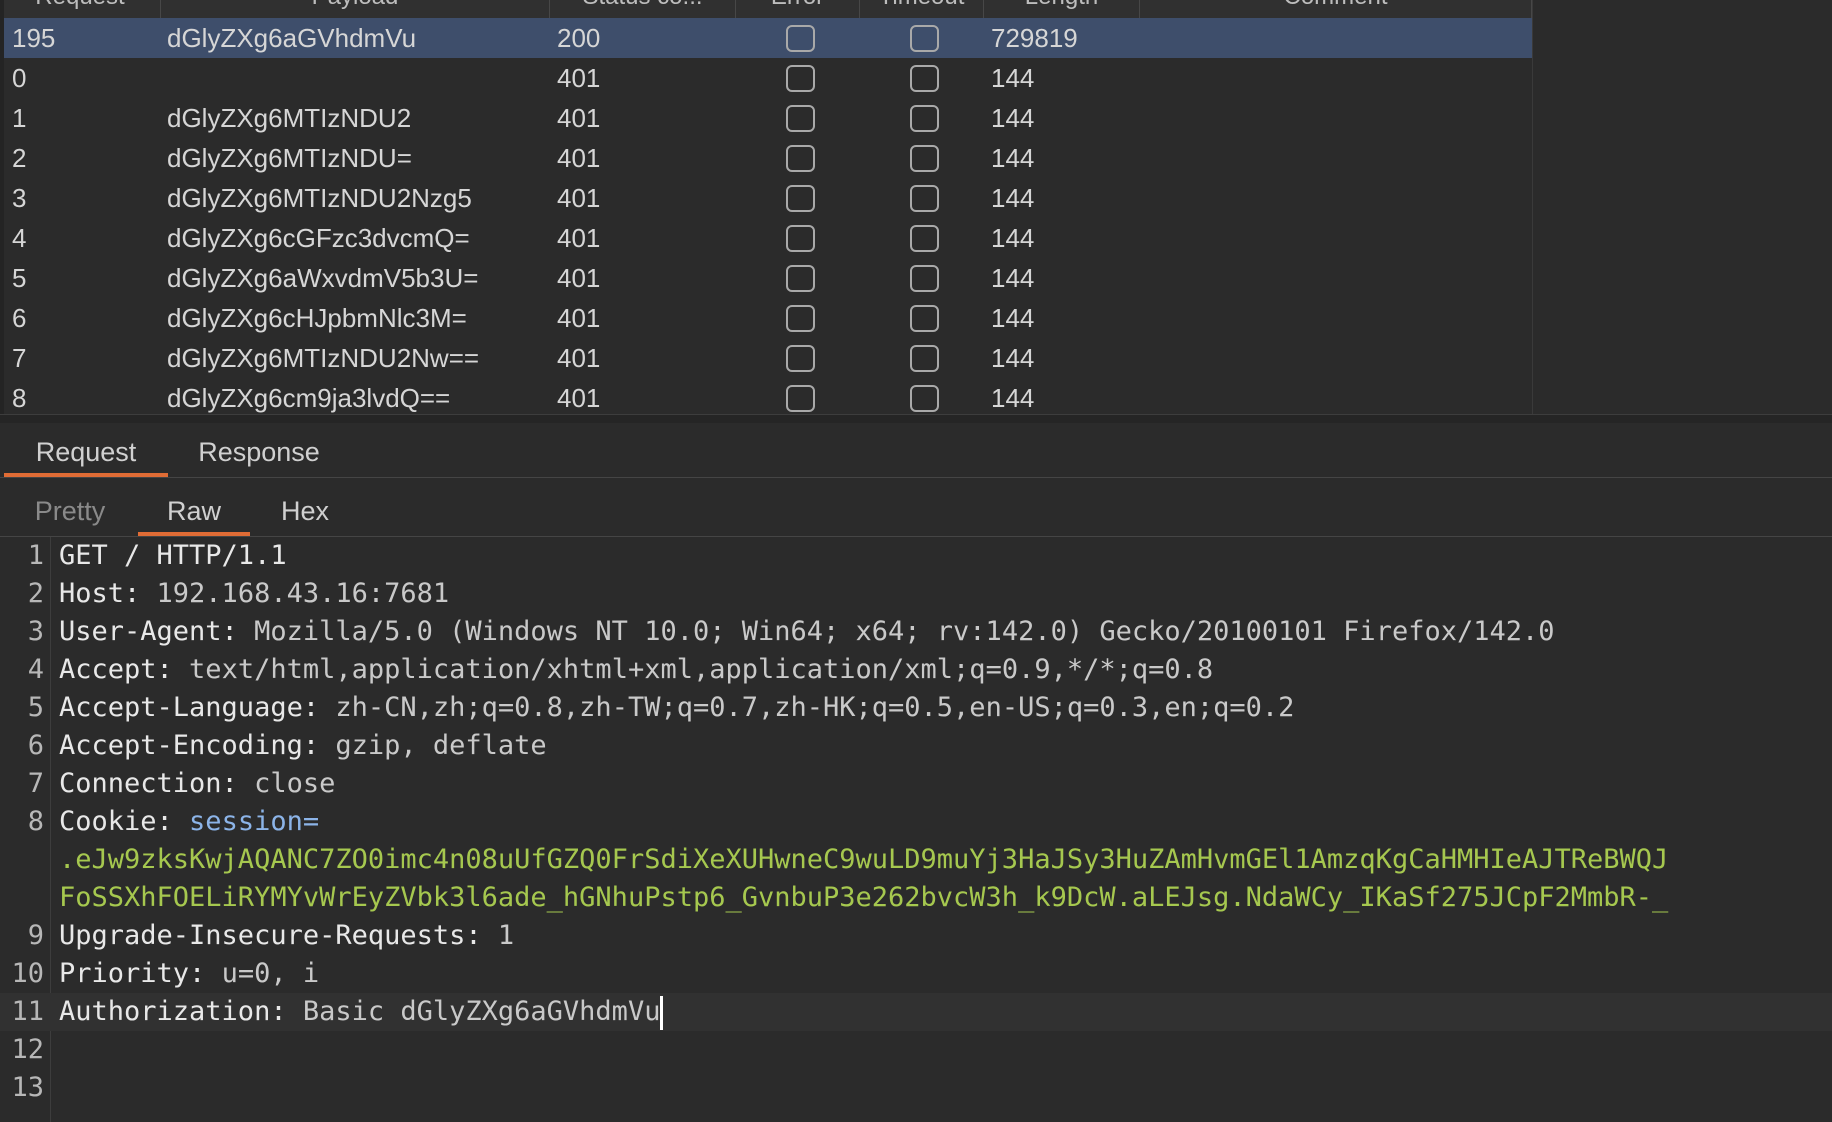  Describe the element at coordinates (35, 631) in the screenshot. I see `line-number: 3` at that location.